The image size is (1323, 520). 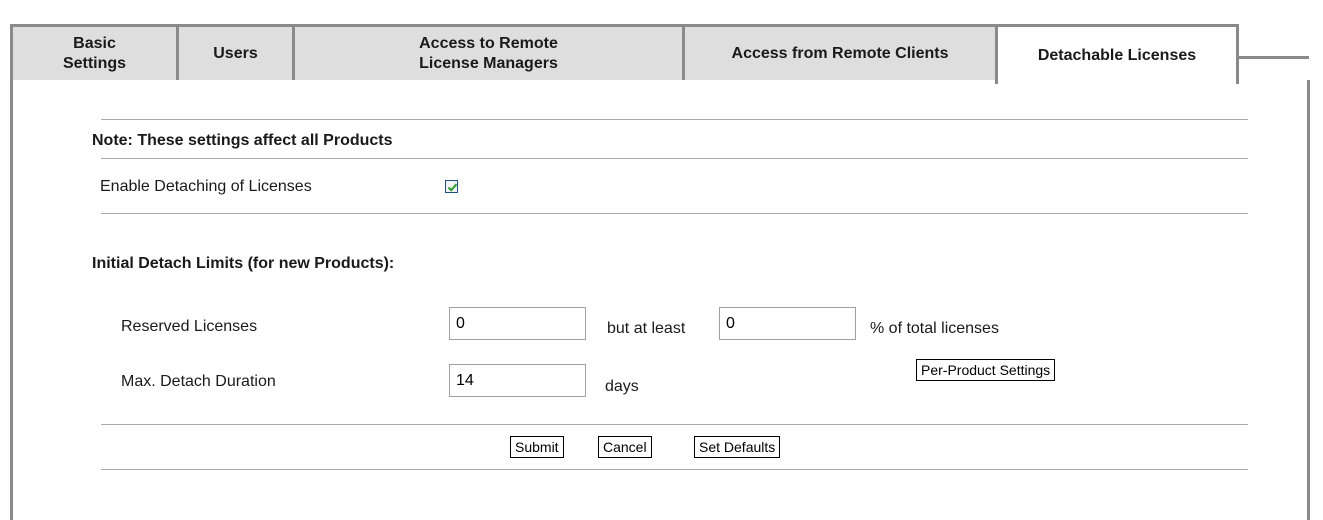 I want to click on tab-label: Detachable Licenses, so click(x=1117, y=55).